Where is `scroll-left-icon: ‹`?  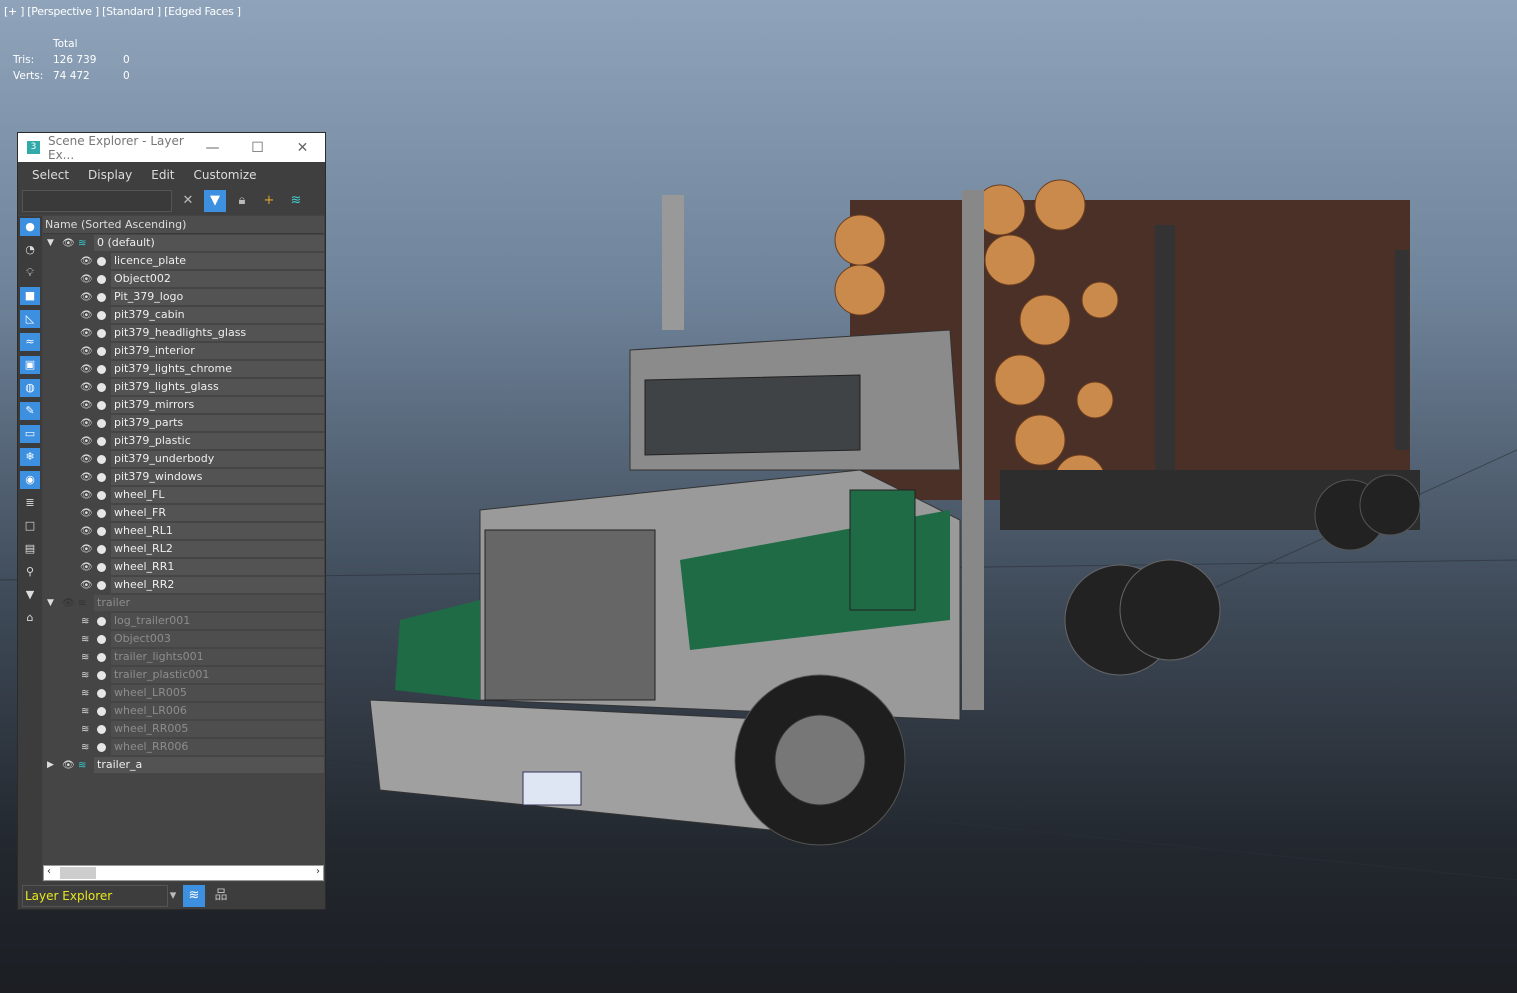
scroll-left-icon: ‹ is located at coordinates (49, 871).